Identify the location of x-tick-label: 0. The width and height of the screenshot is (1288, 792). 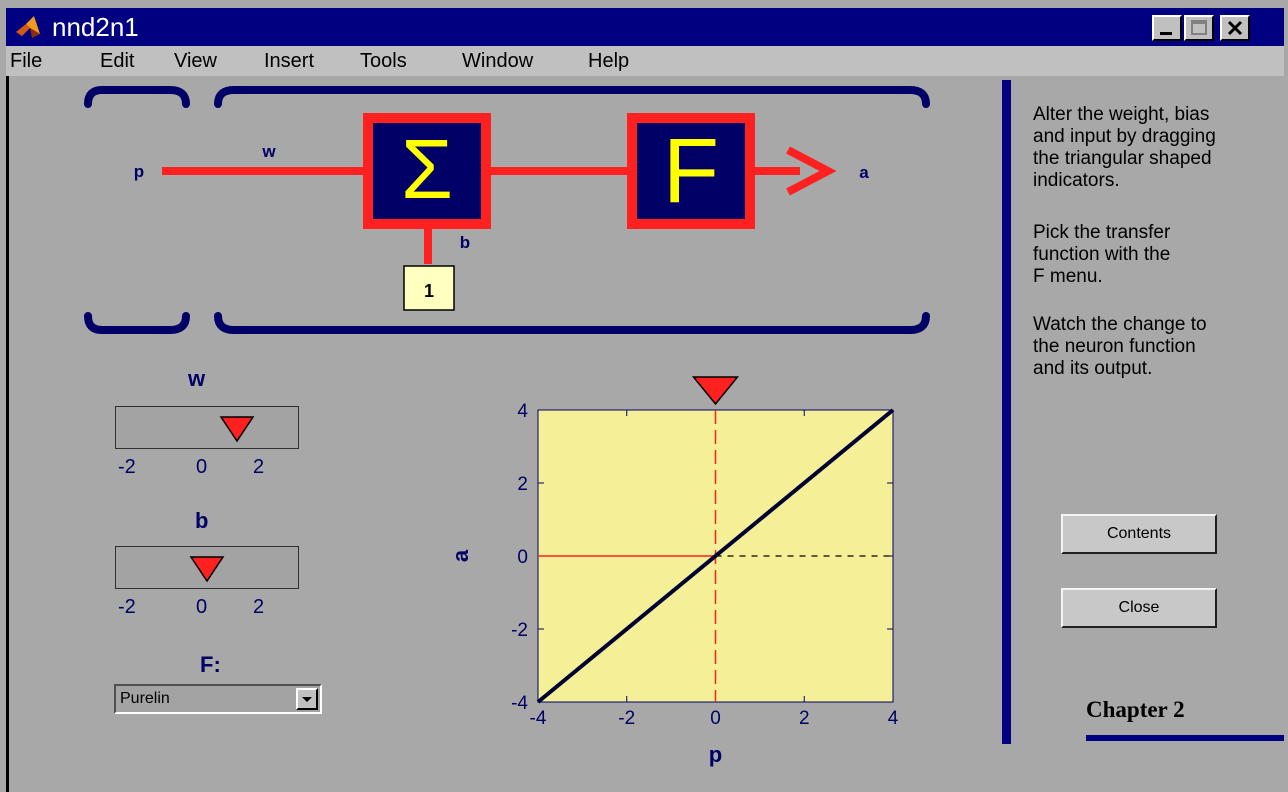
(715, 718).